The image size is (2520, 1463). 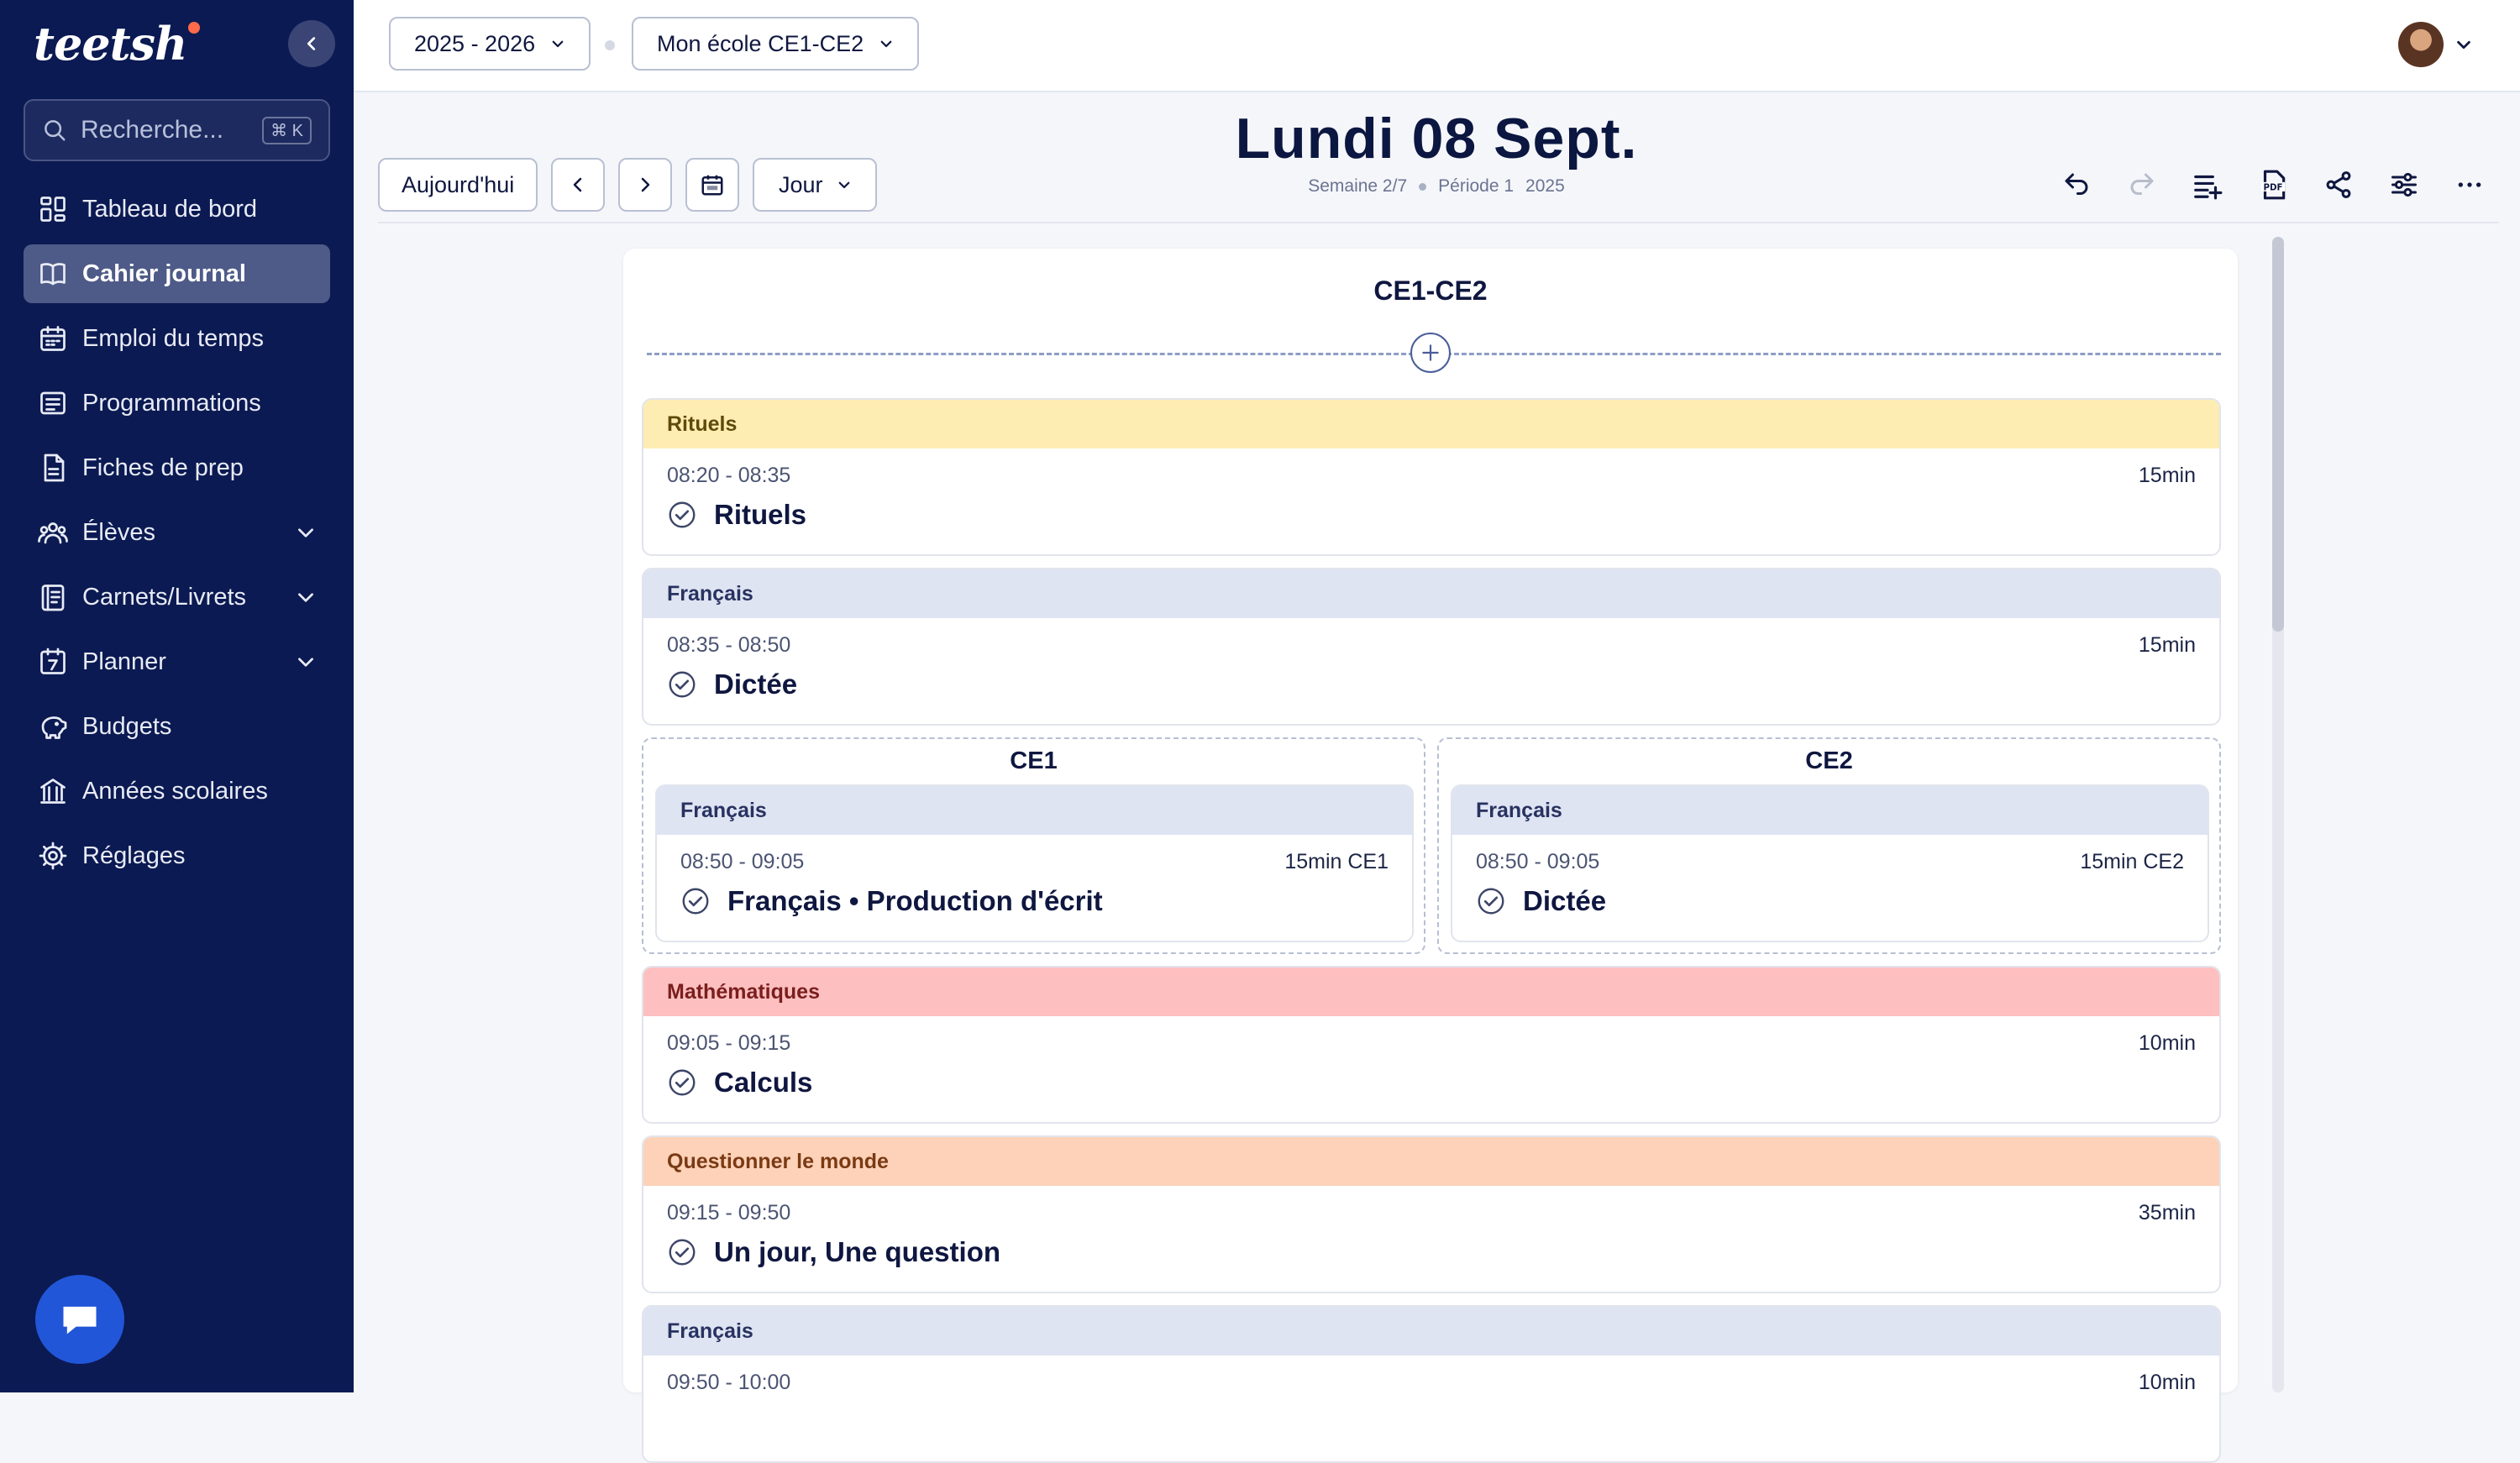 I want to click on view-select-label: Jour, so click(x=800, y=184).